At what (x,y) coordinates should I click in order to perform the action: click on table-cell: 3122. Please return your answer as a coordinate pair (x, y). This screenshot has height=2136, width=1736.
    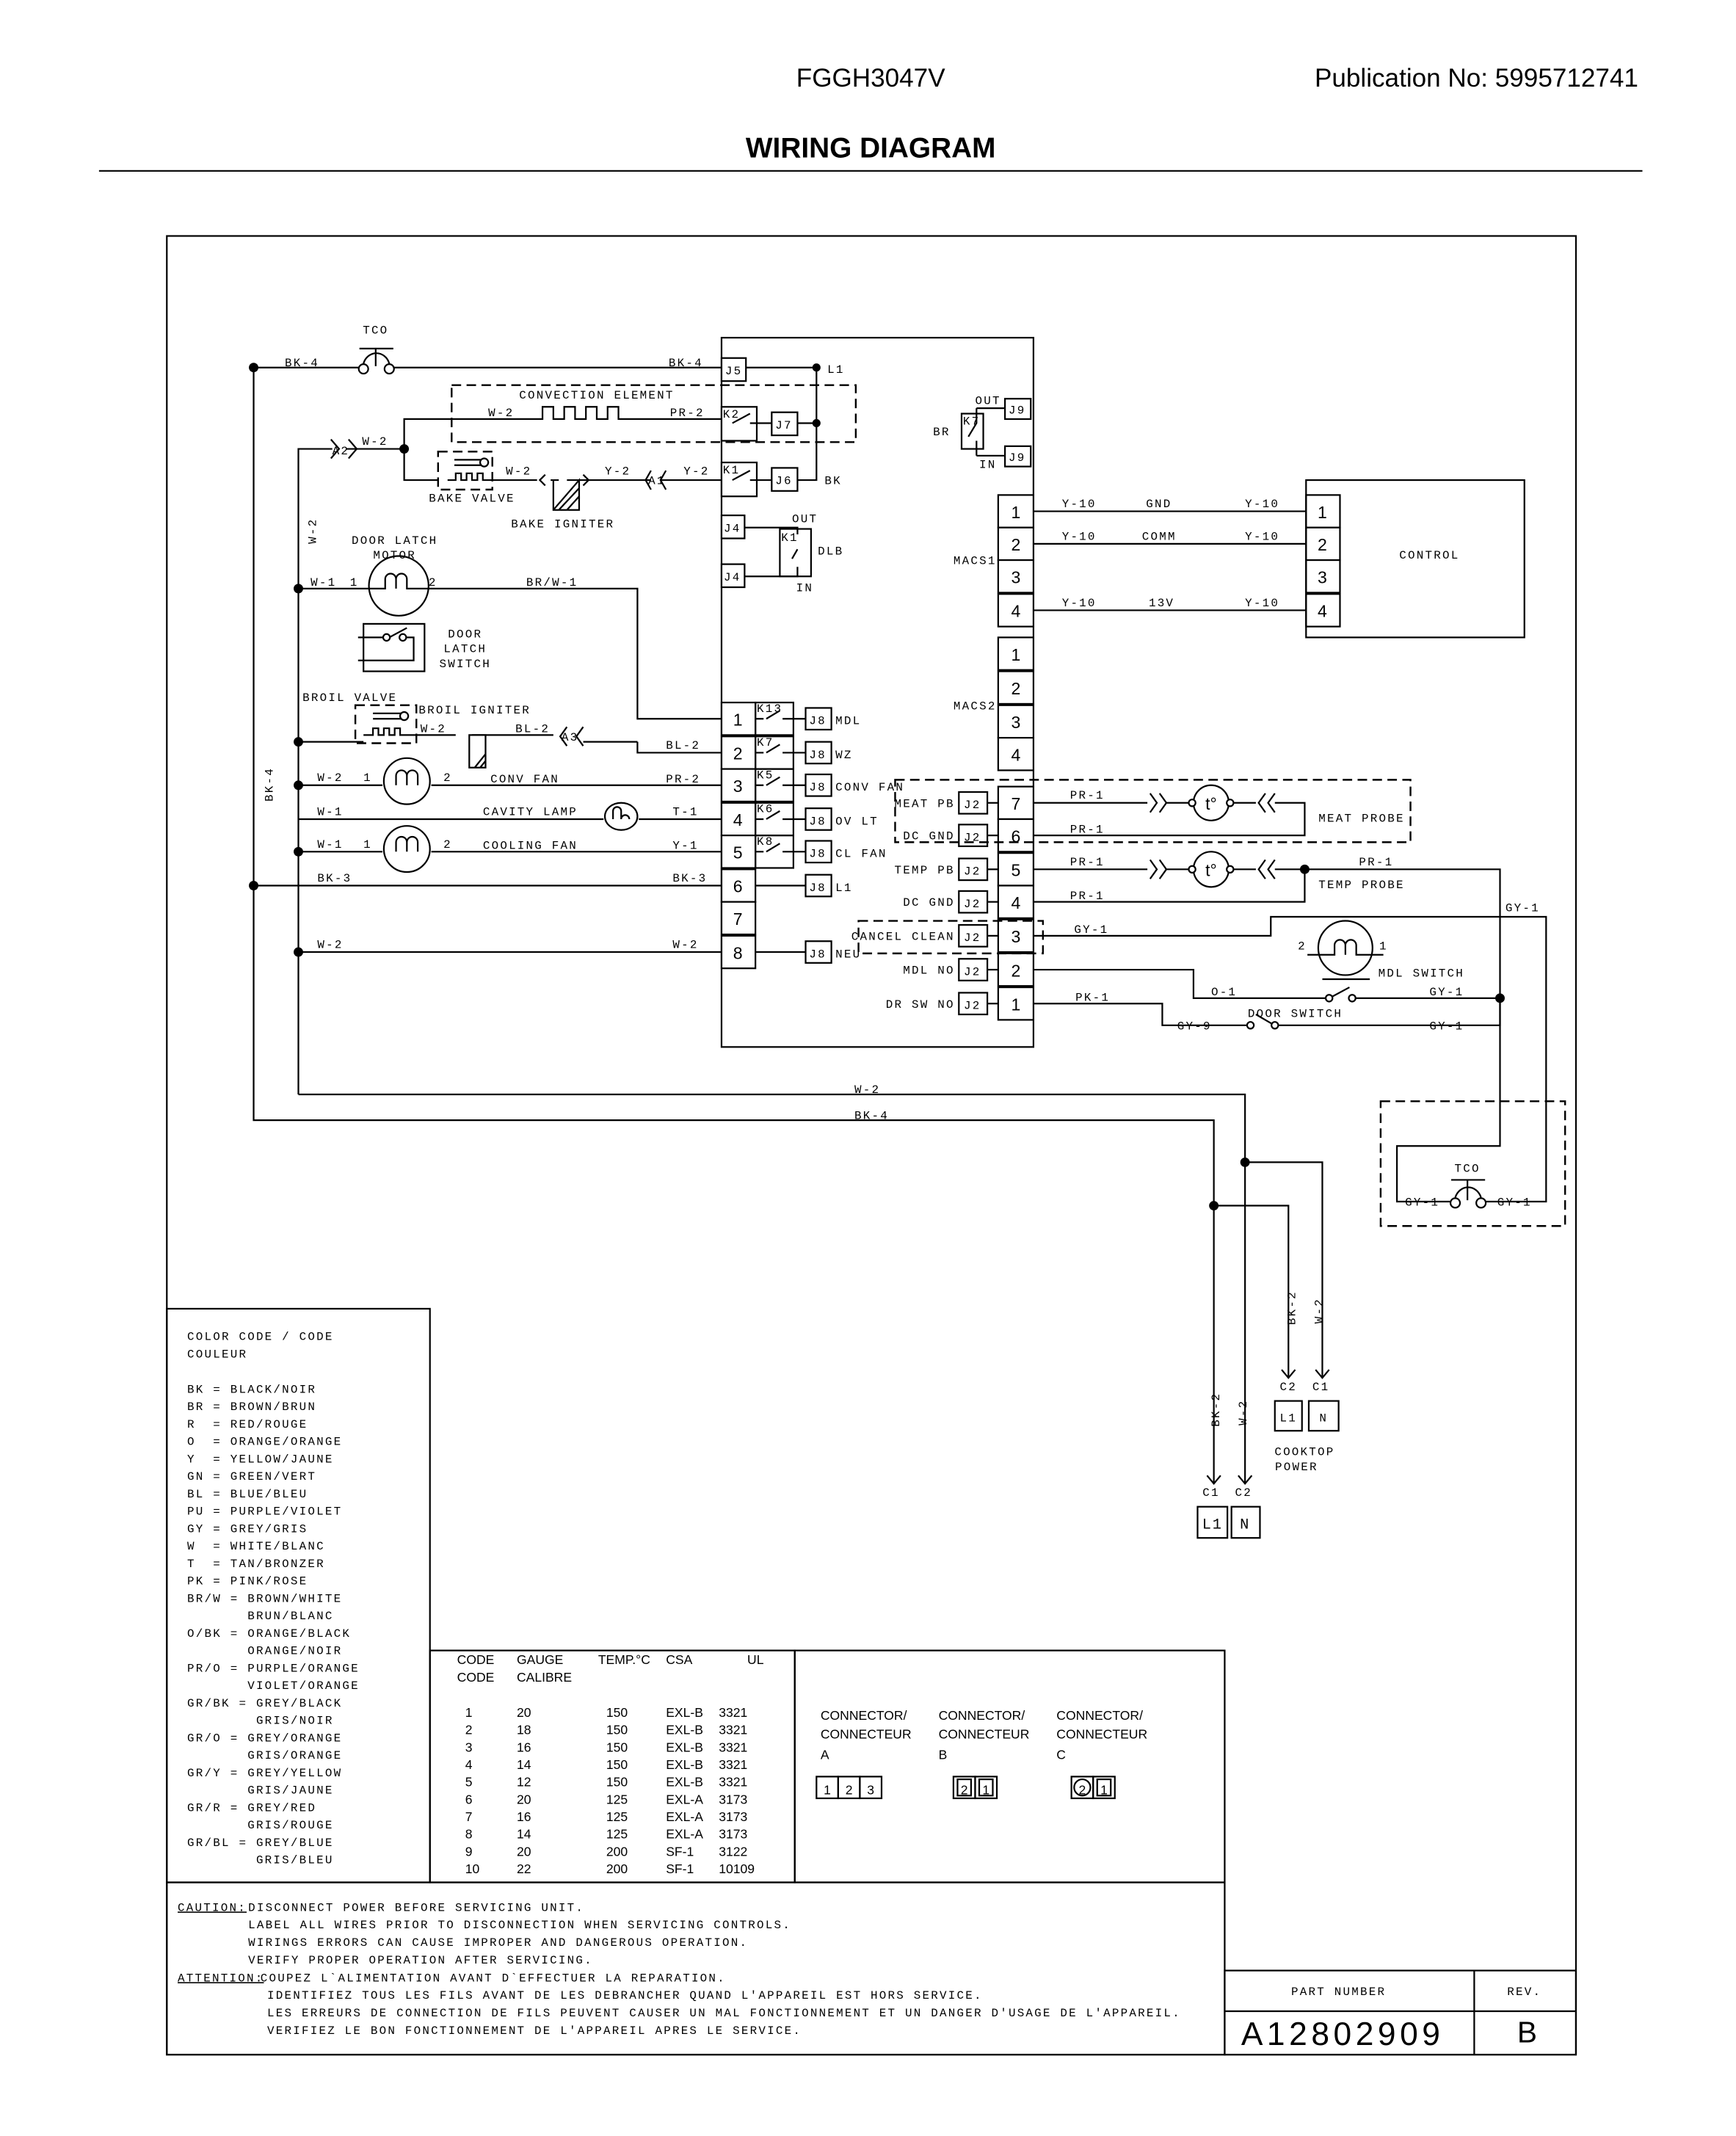
    Looking at the image, I should click on (733, 1851).